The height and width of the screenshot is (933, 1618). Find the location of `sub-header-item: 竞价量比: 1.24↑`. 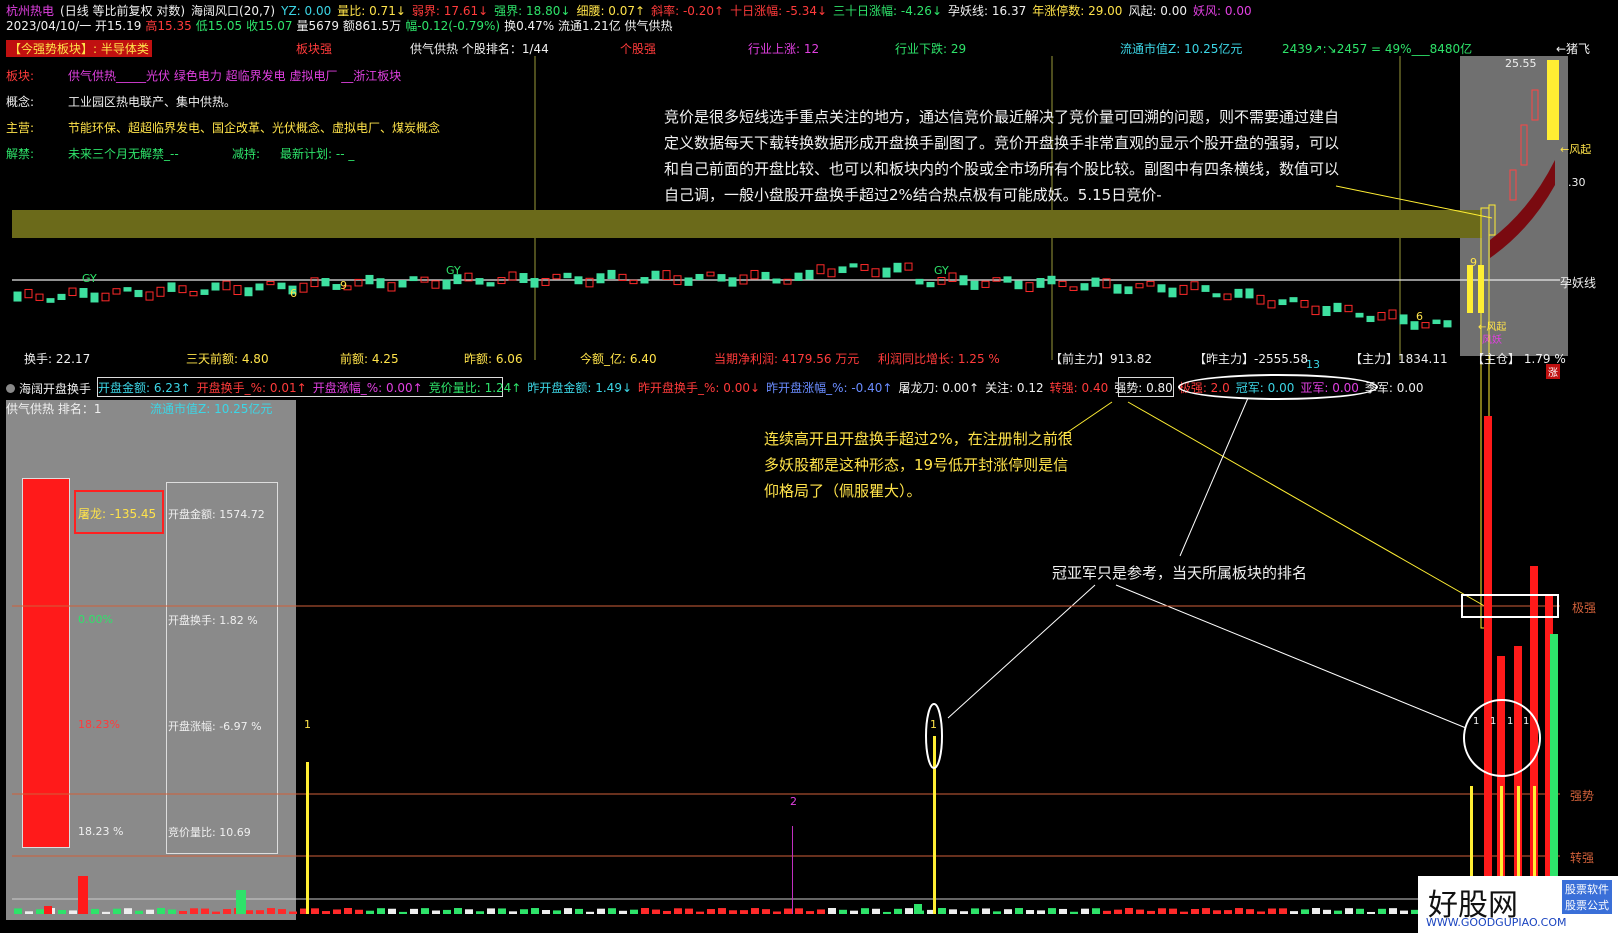

sub-header-item: 竞价量比: 1.24↑ is located at coordinates (475, 388).